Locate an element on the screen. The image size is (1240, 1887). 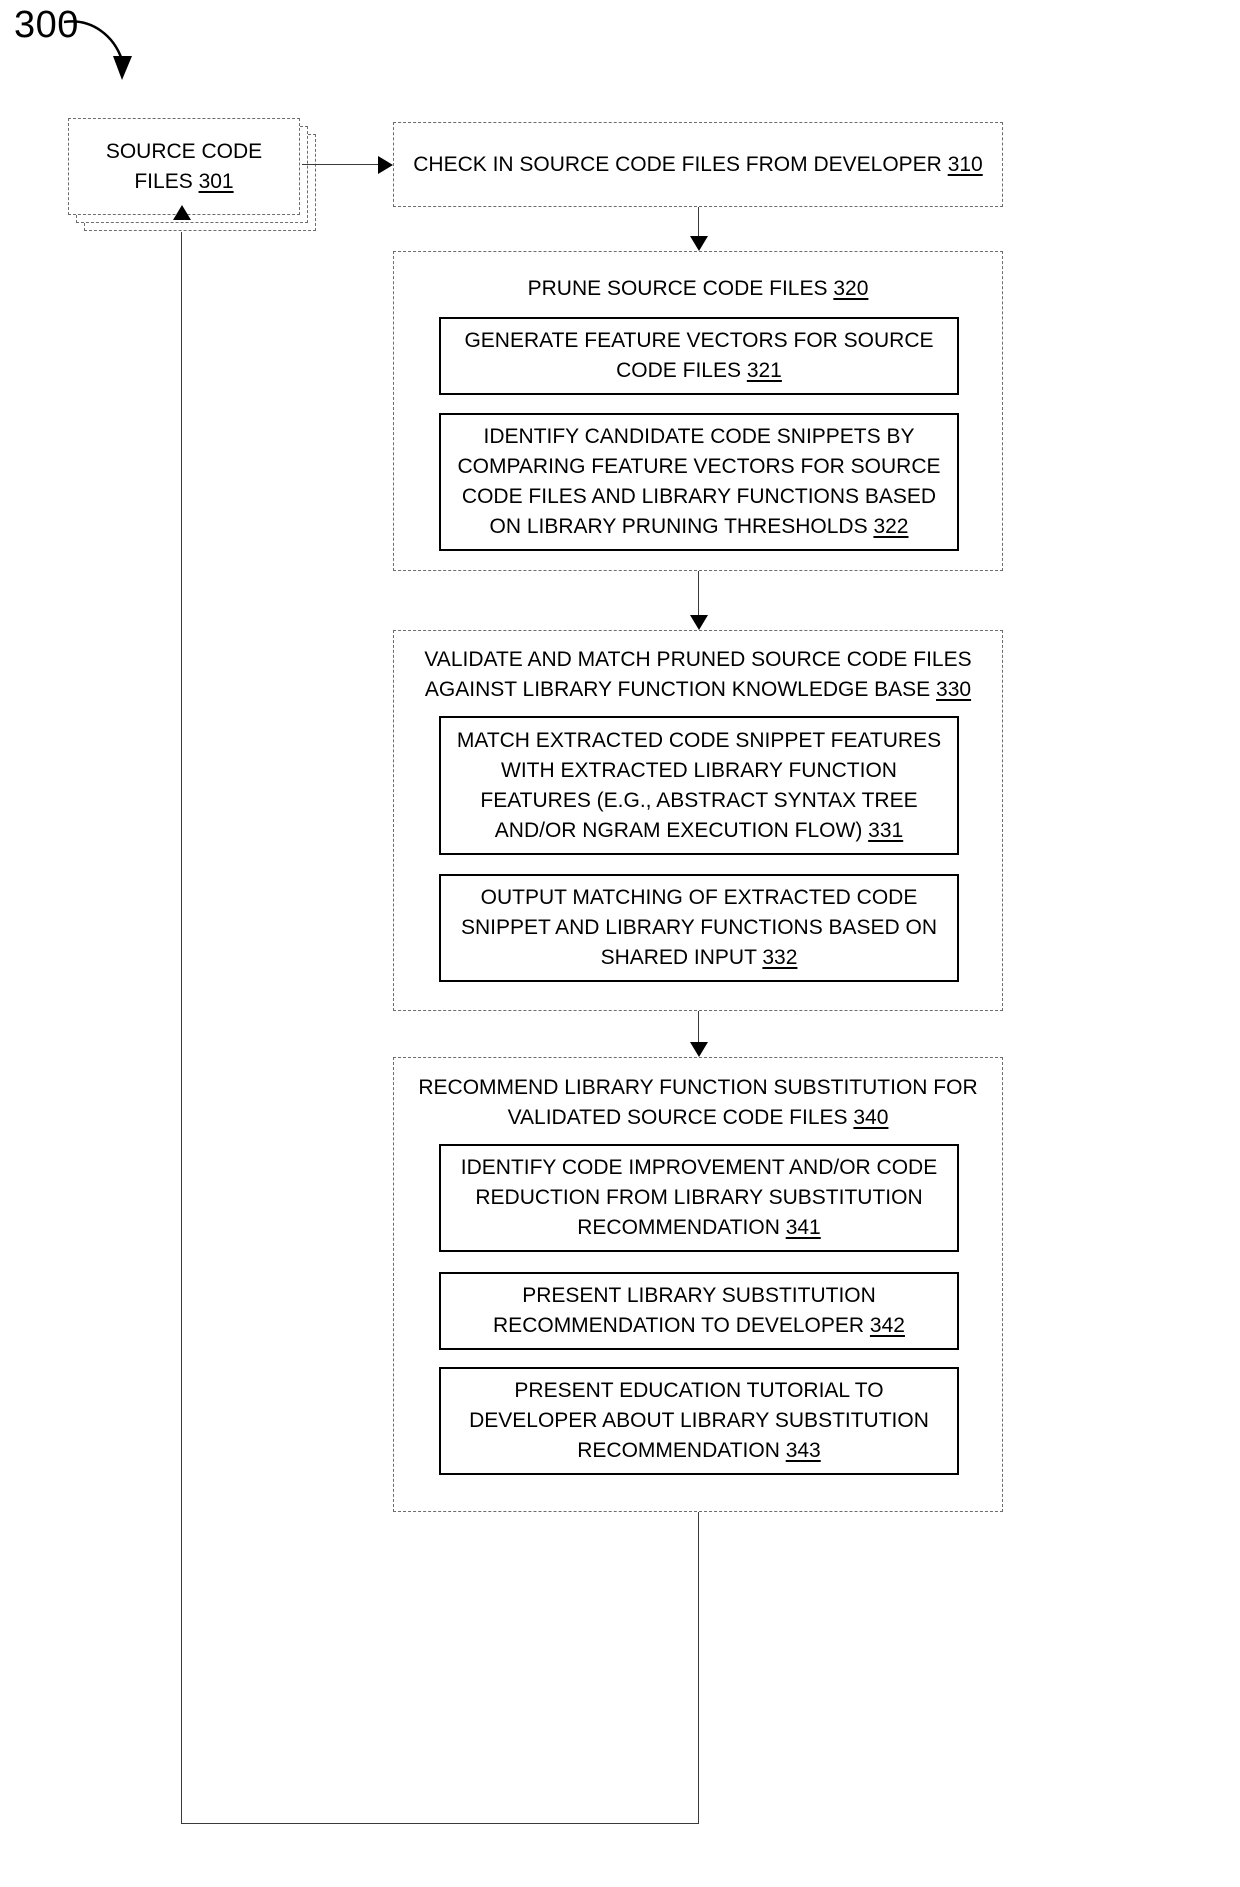
source-code-files-label: SOURCE CODE FILES 301 is located at coordinates (184, 167).